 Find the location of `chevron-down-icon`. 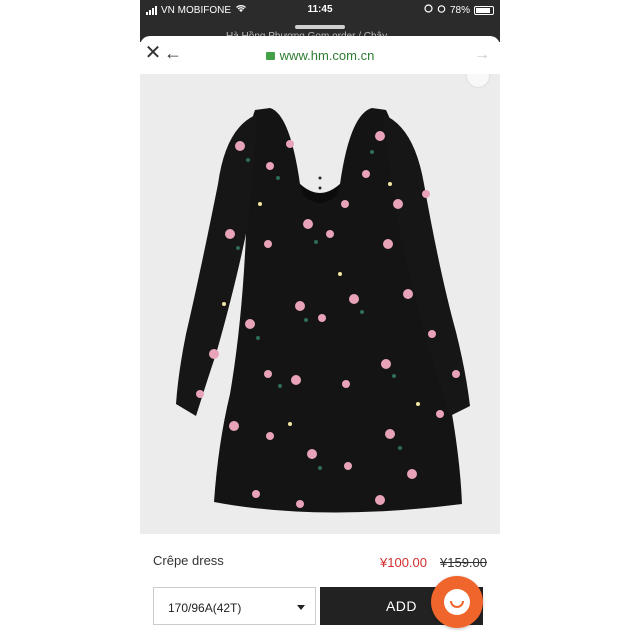

chevron-down-icon is located at coordinates (301, 607).